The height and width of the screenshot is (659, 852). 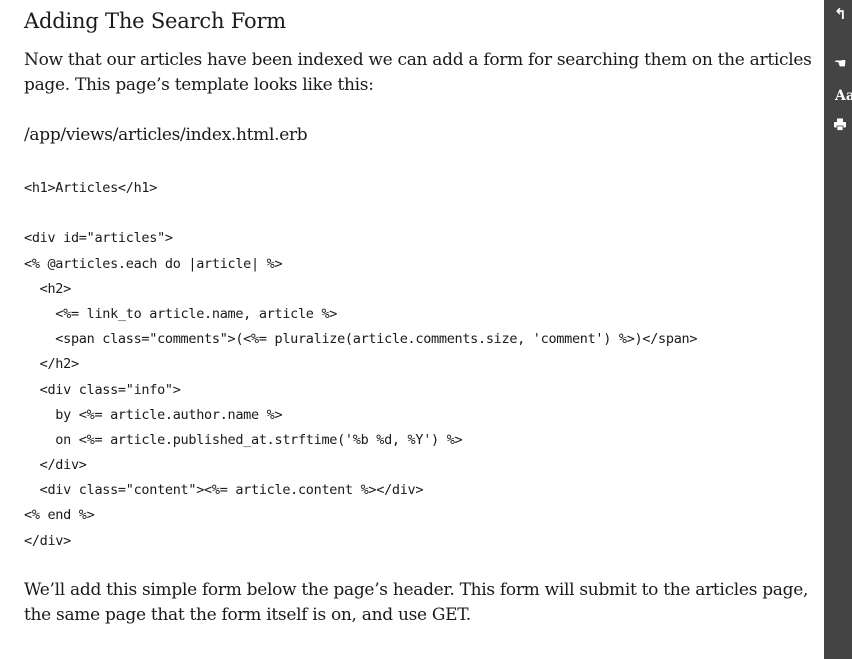 What do you see at coordinates (51, 364) in the screenshot?
I see `code-line: </h2>` at bounding box center [51, 364].